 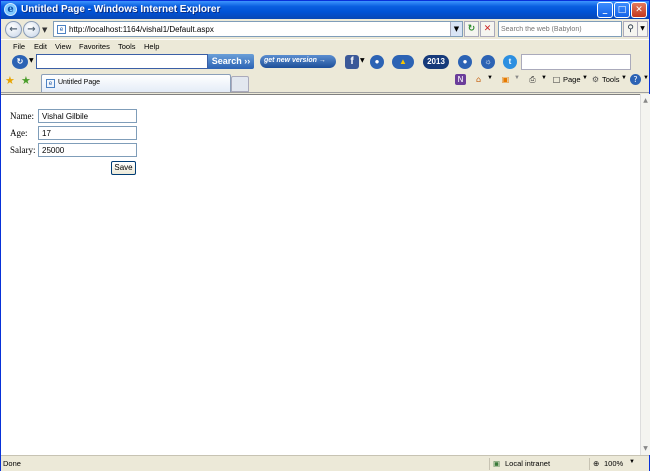 I want to click on lock-icon: ●, so click(x=377, y=62).